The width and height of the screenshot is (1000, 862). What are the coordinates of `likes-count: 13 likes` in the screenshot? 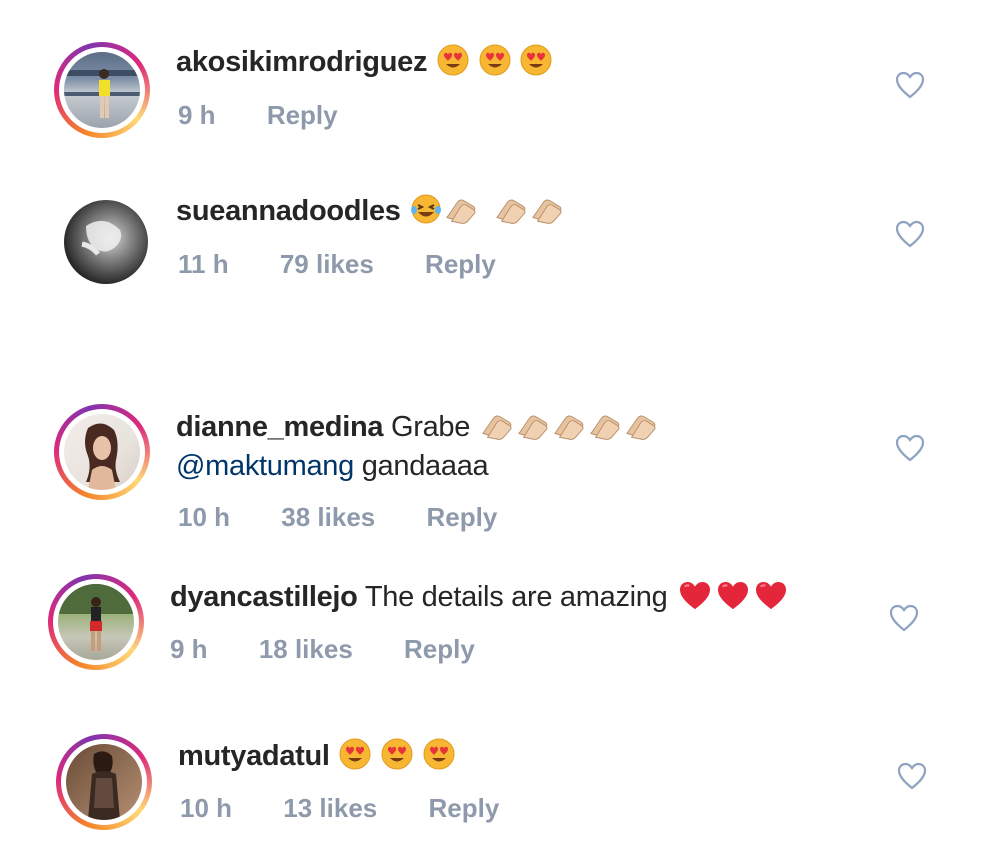 It's located at (330, 808).